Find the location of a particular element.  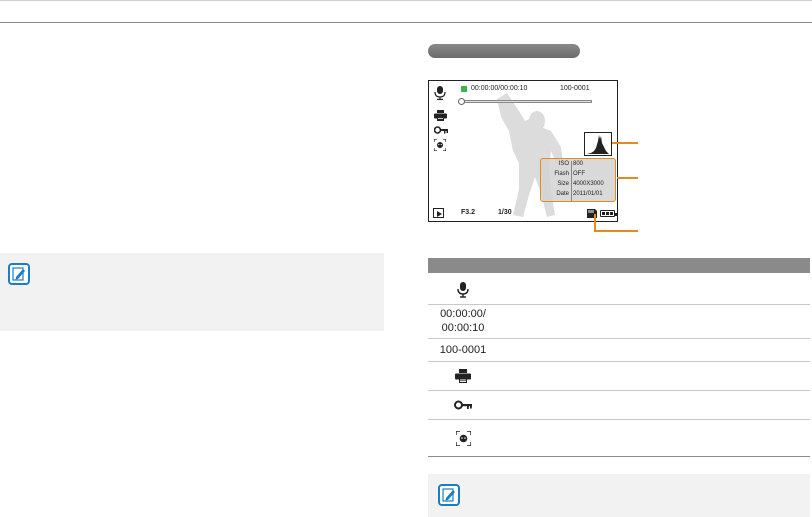

callout-line-info is located at coordinates (627, 178).